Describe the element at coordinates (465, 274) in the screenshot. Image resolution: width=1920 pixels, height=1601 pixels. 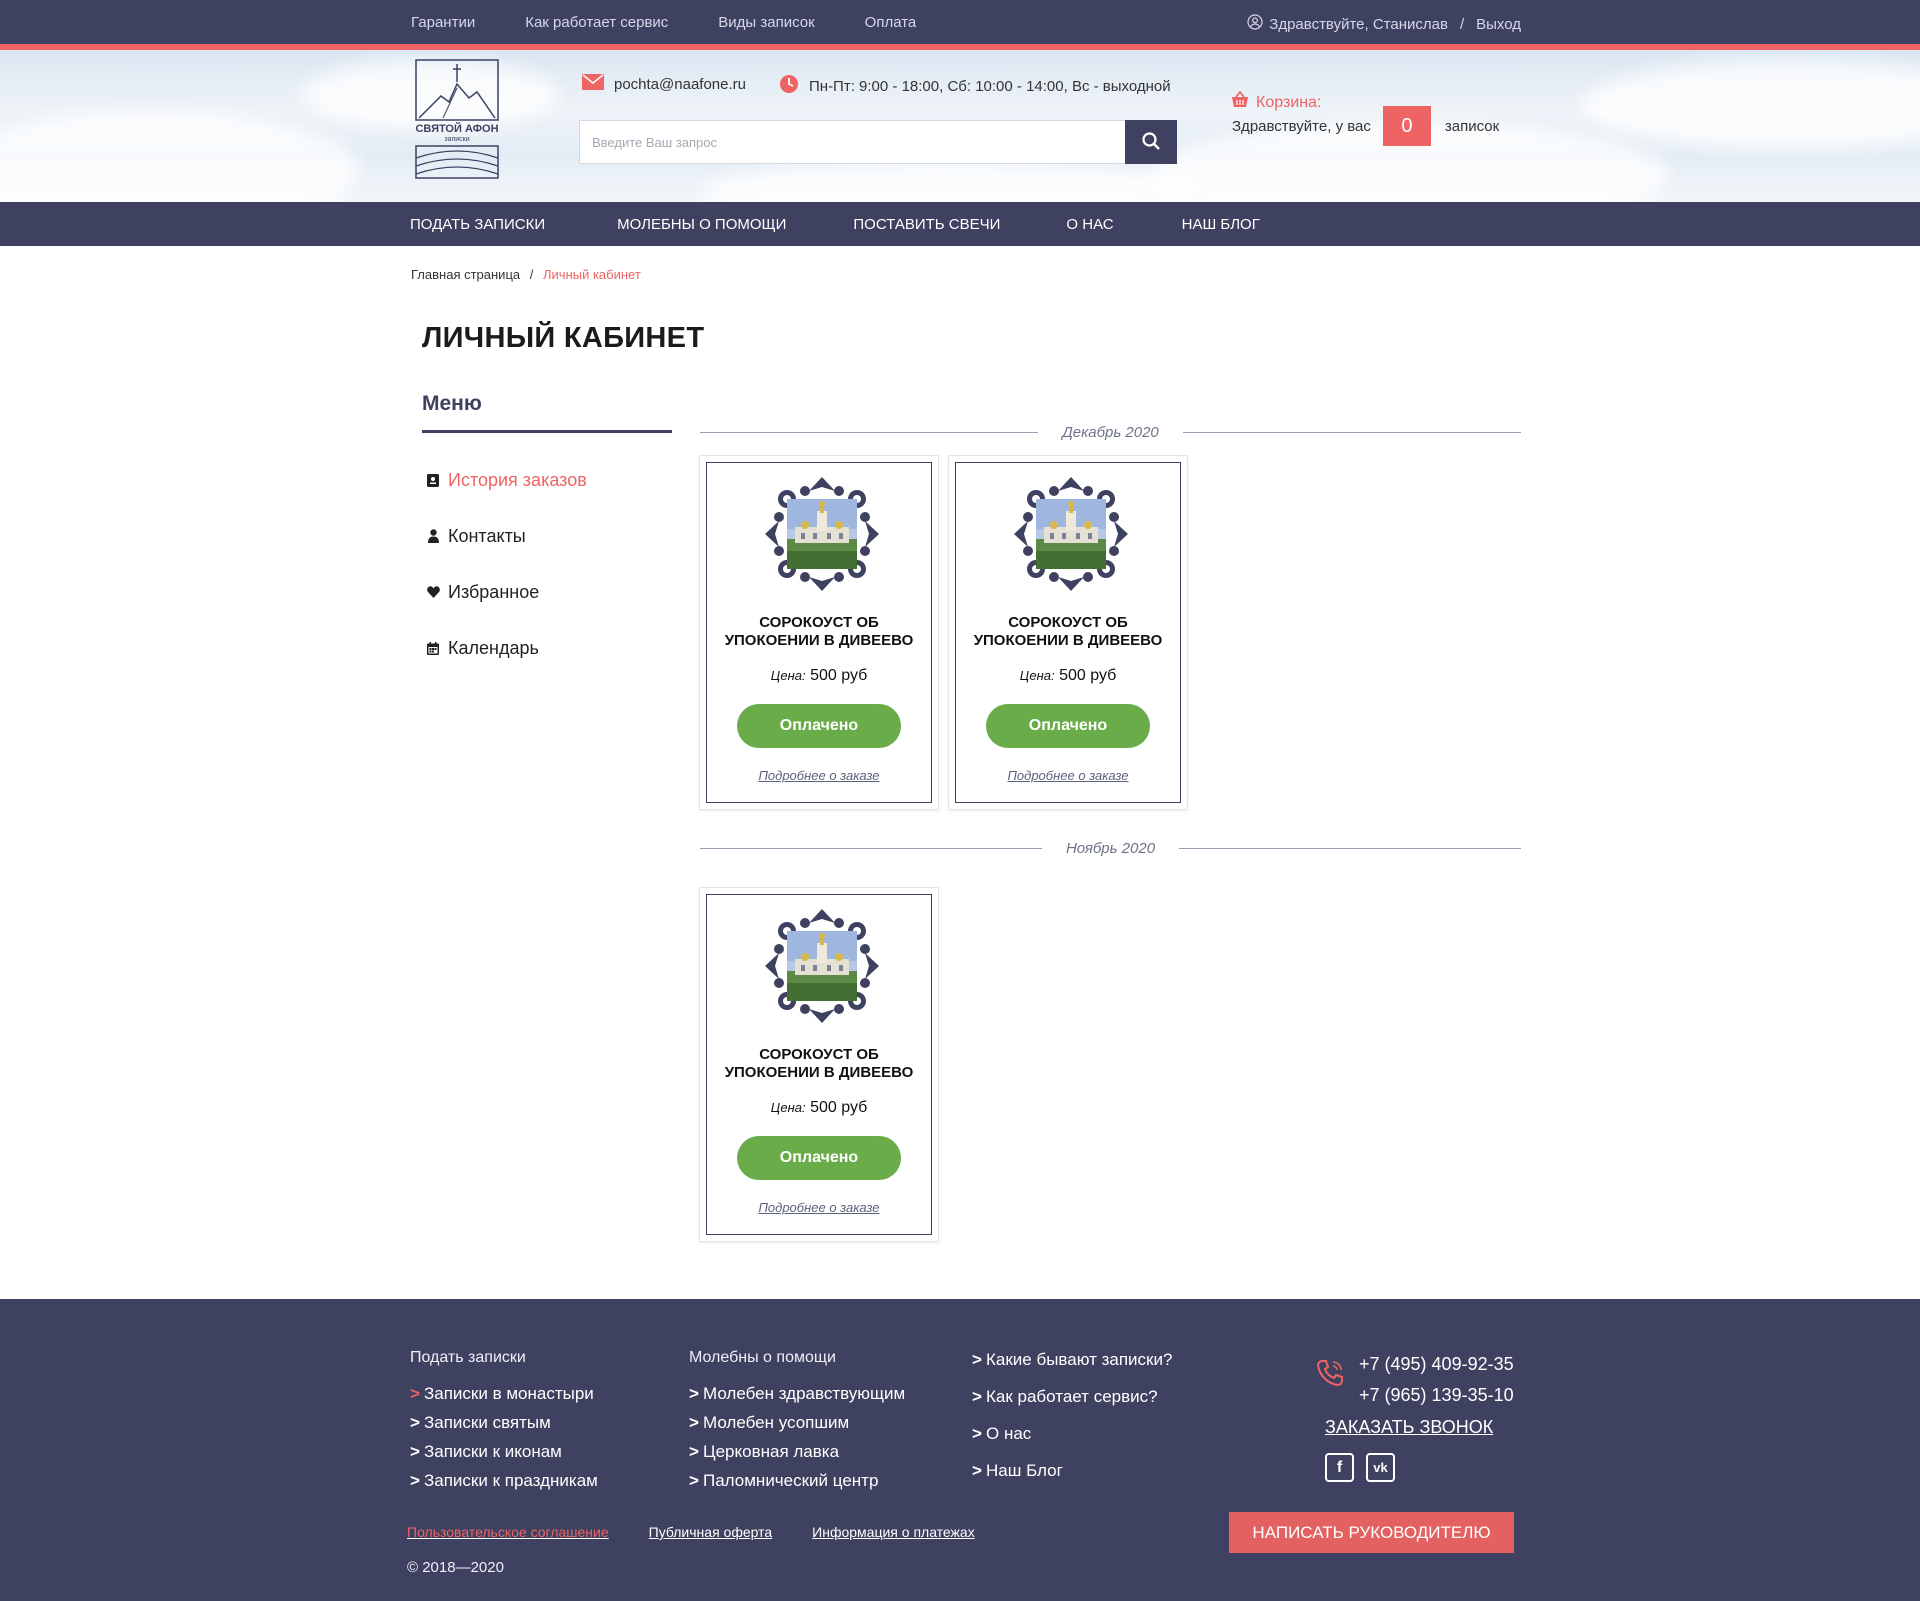
I see `breadcrumb-home: Главная страница` at that location.